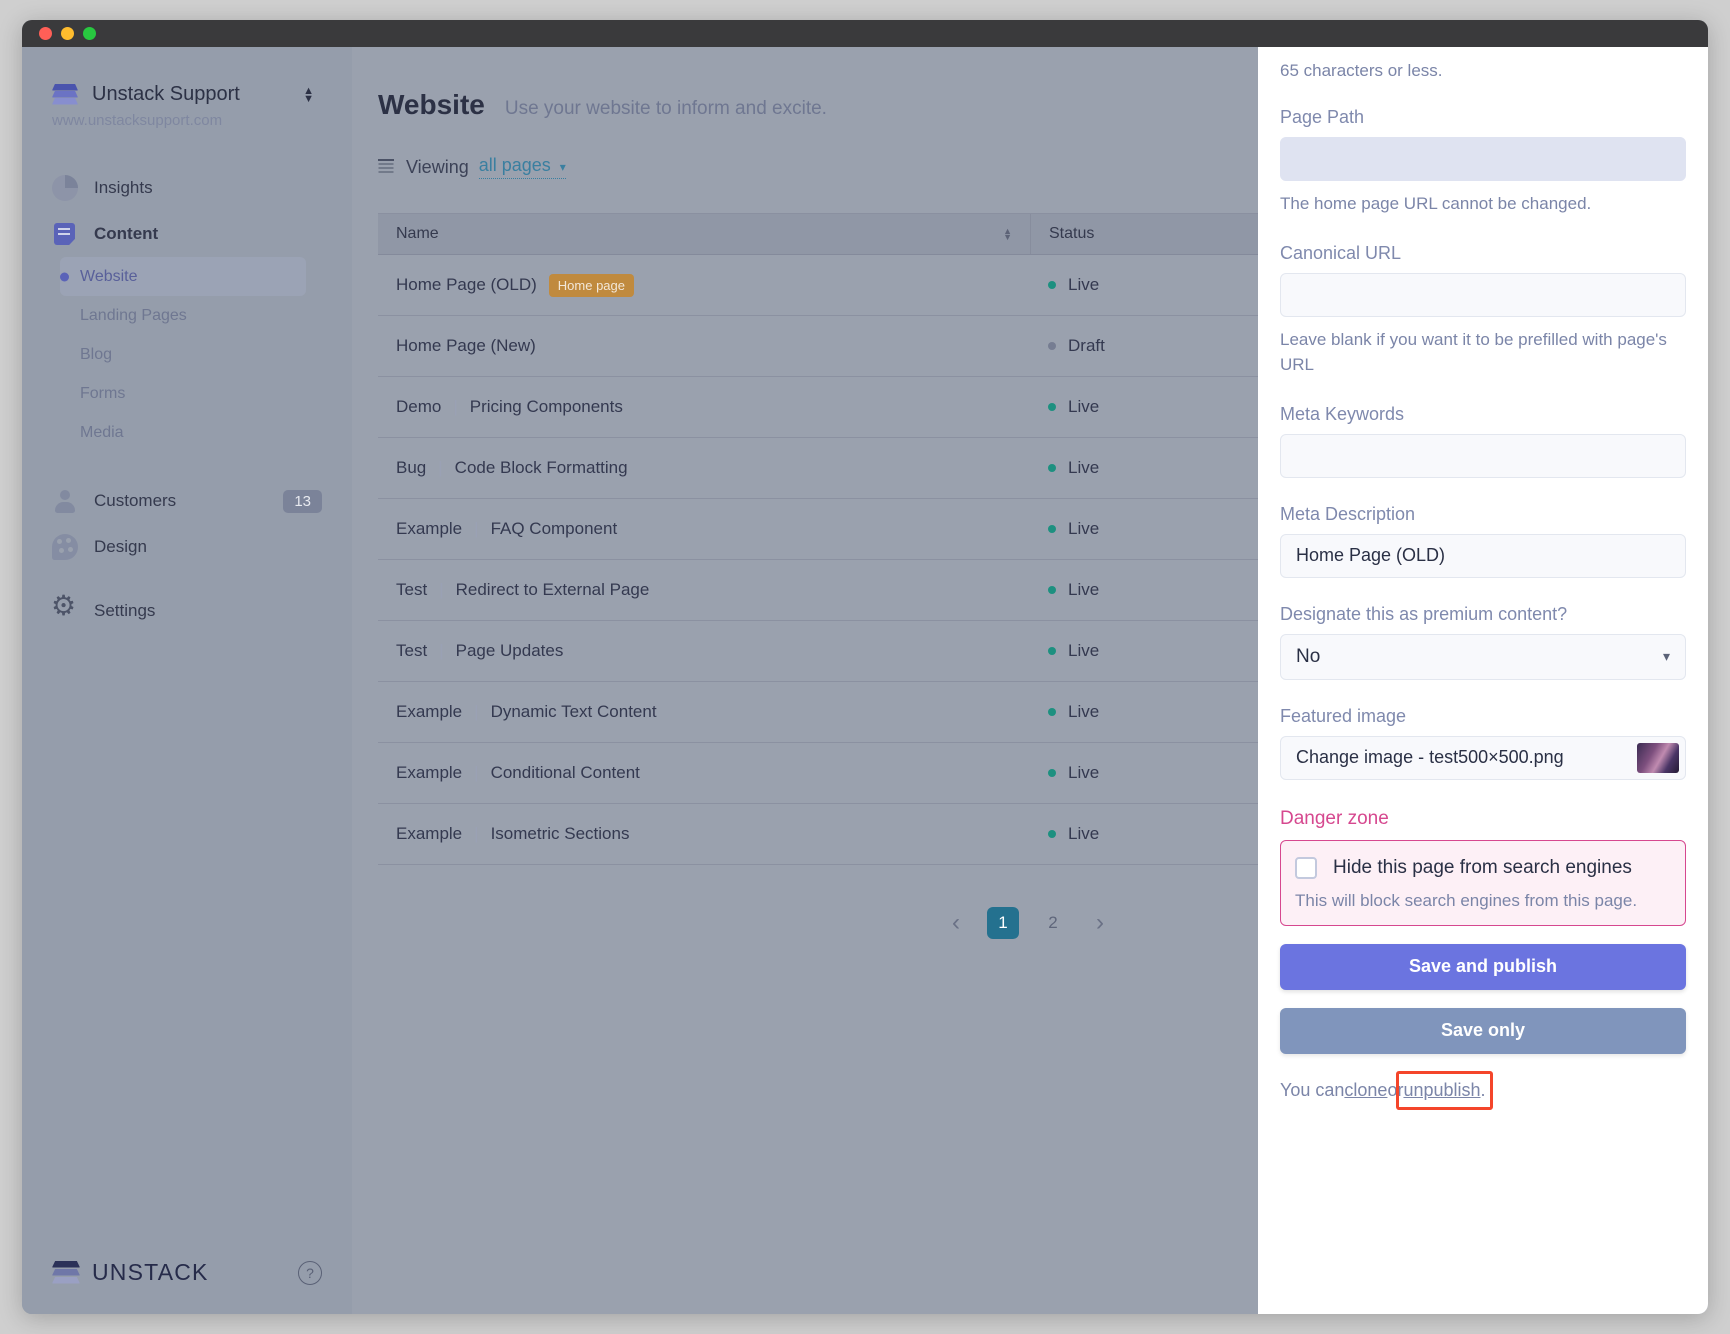 The image size is (1730, 1334). I want to click on home-page-tag: Home page, so click(591, 285).